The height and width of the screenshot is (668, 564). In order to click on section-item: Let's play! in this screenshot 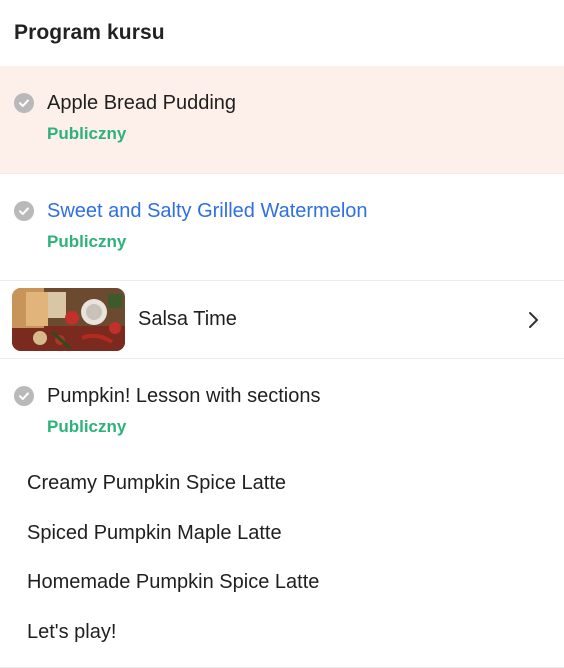, I will do `click(282, 633)`.